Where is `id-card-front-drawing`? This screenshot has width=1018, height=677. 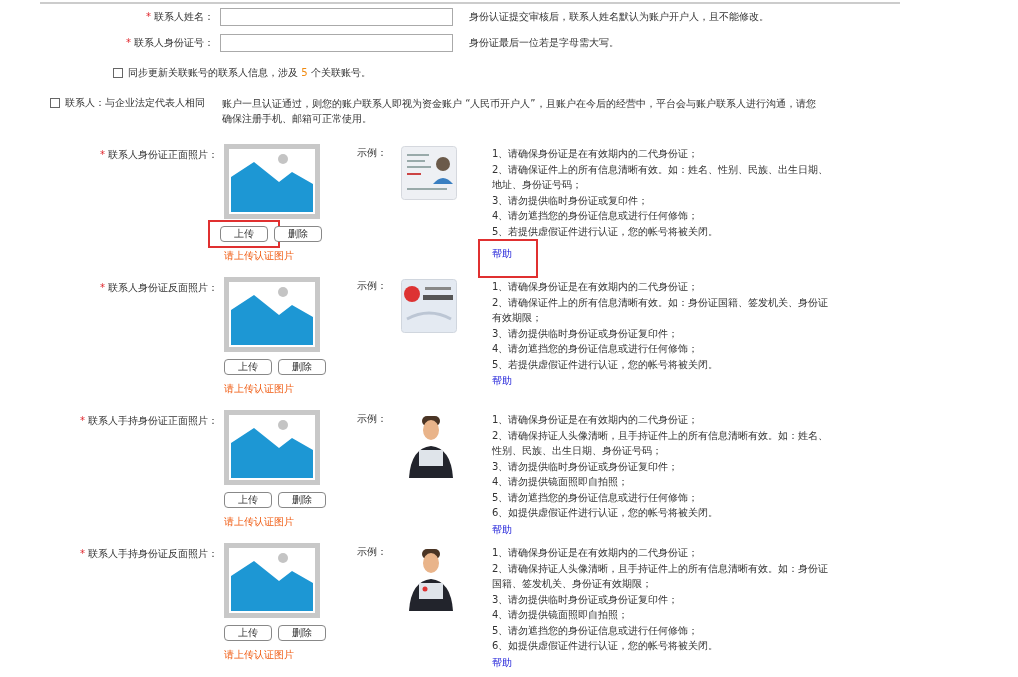
id-card-front-drawing is located at coordinates (429, 173).